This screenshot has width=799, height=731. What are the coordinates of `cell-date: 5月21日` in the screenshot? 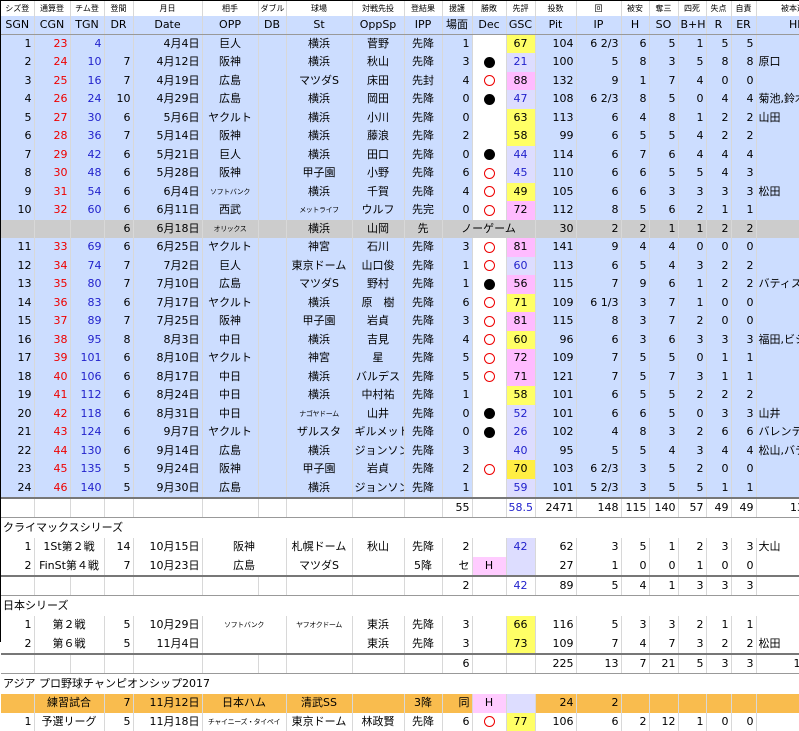 It's located at (167, 155).